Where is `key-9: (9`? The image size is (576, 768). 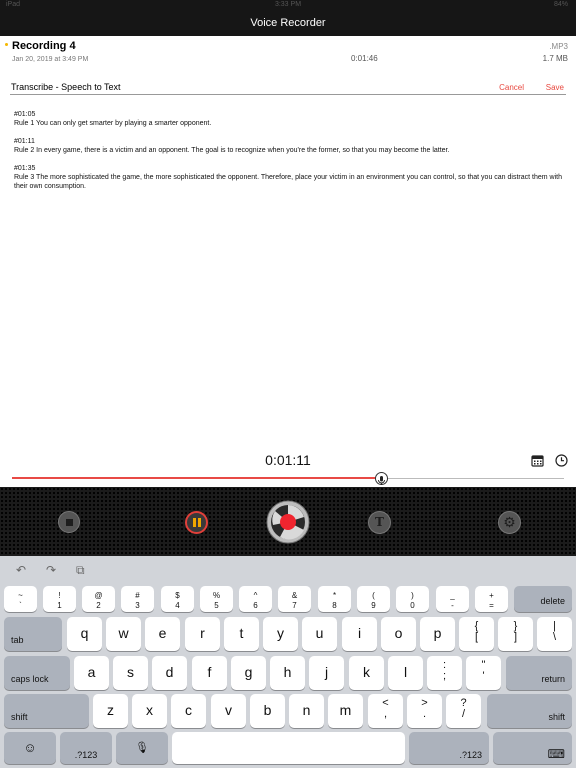
key-9: (9 is located at coordinates (373, 599).